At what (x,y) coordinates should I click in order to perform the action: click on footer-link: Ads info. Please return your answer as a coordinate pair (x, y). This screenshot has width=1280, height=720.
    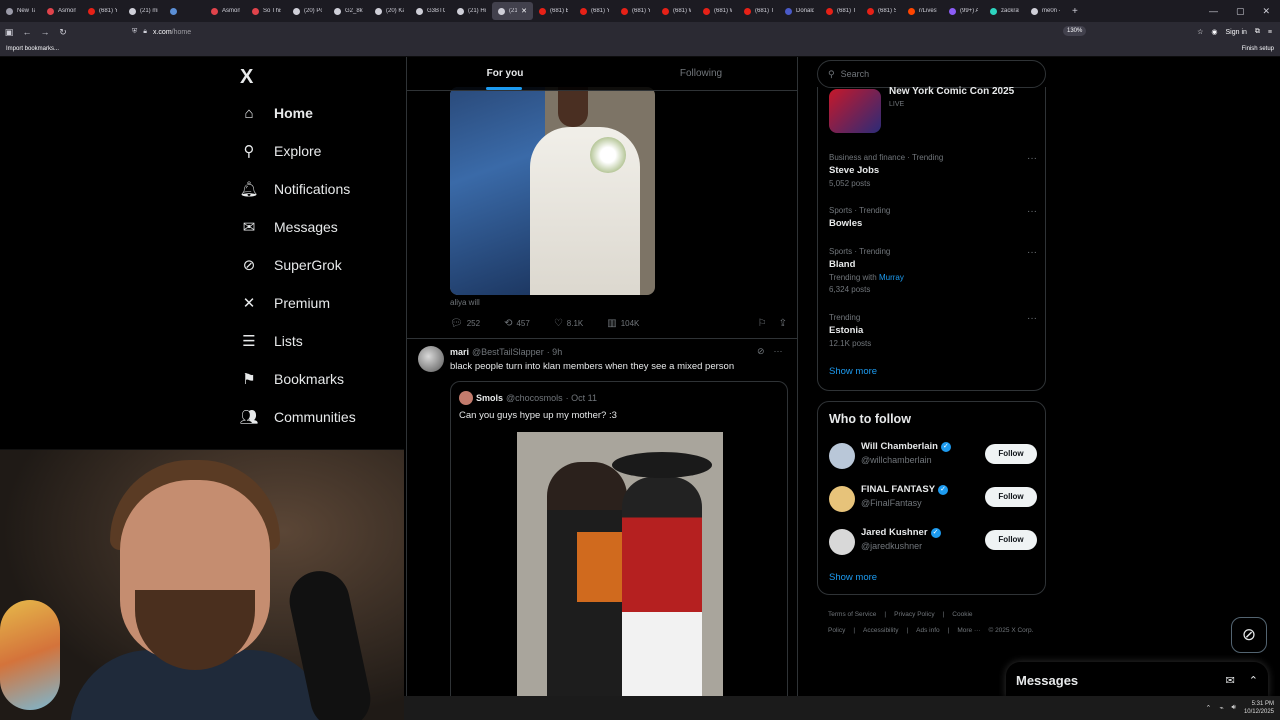
    Looking at the image, I should click on (928, 630).